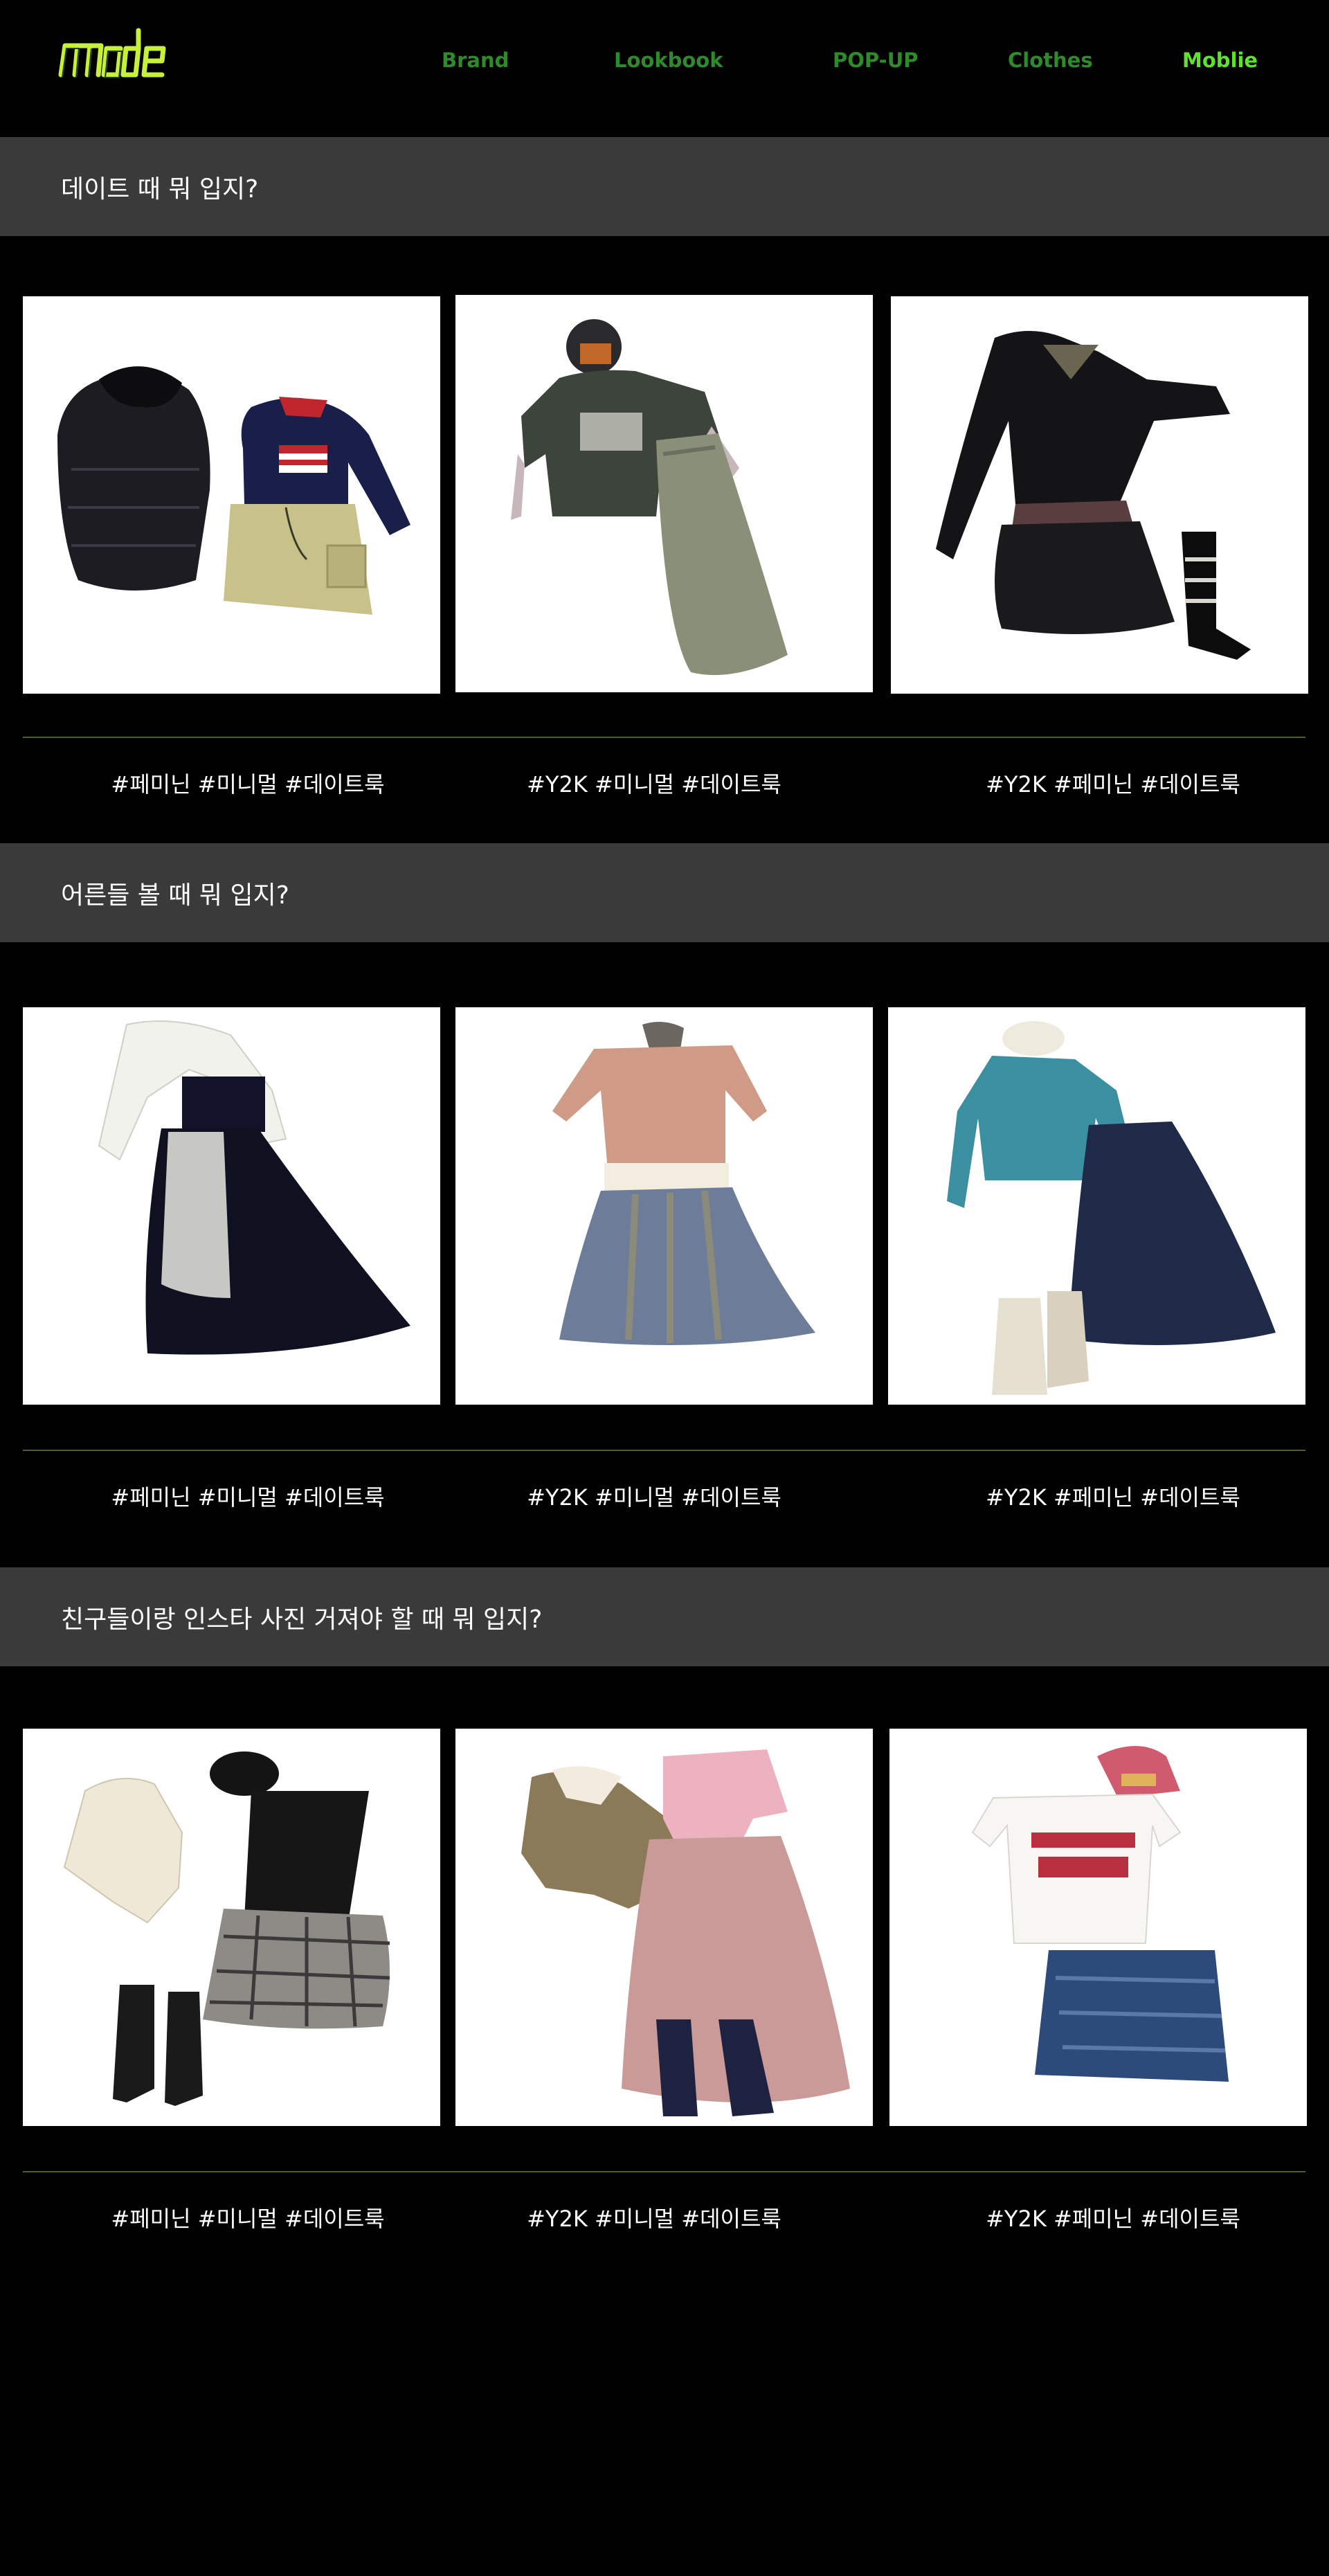 This screenshot has width=1329, height=2576. What do you see at coordinates (231, 1206) in the screenshot?
I see `outfit-card-white-shirt` at bounding box center [231, 1206].